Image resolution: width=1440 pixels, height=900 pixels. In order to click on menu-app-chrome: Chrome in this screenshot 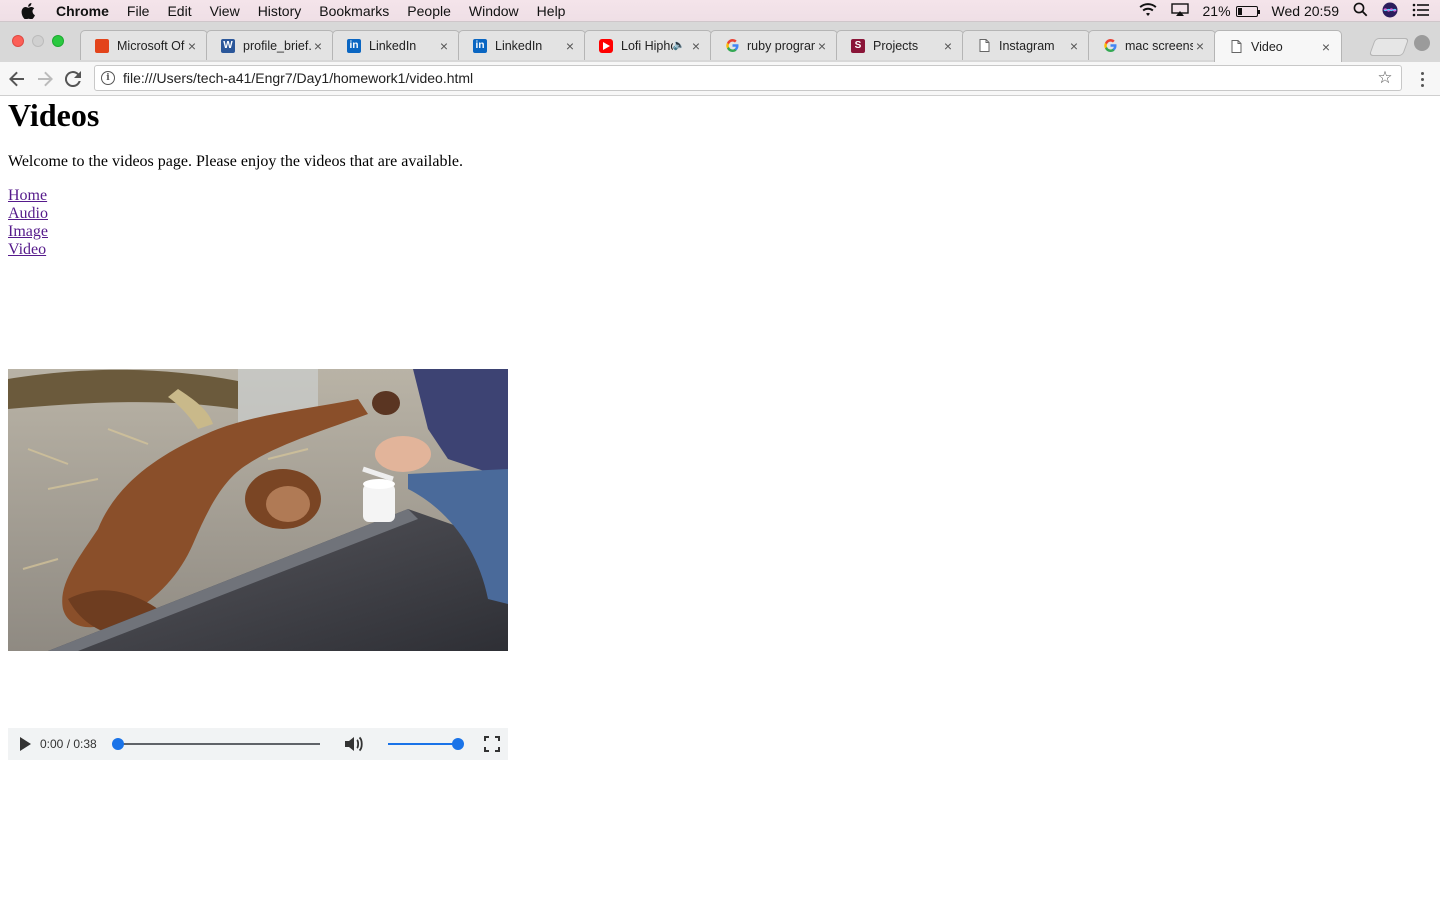, I will do `click(87, 11)`.